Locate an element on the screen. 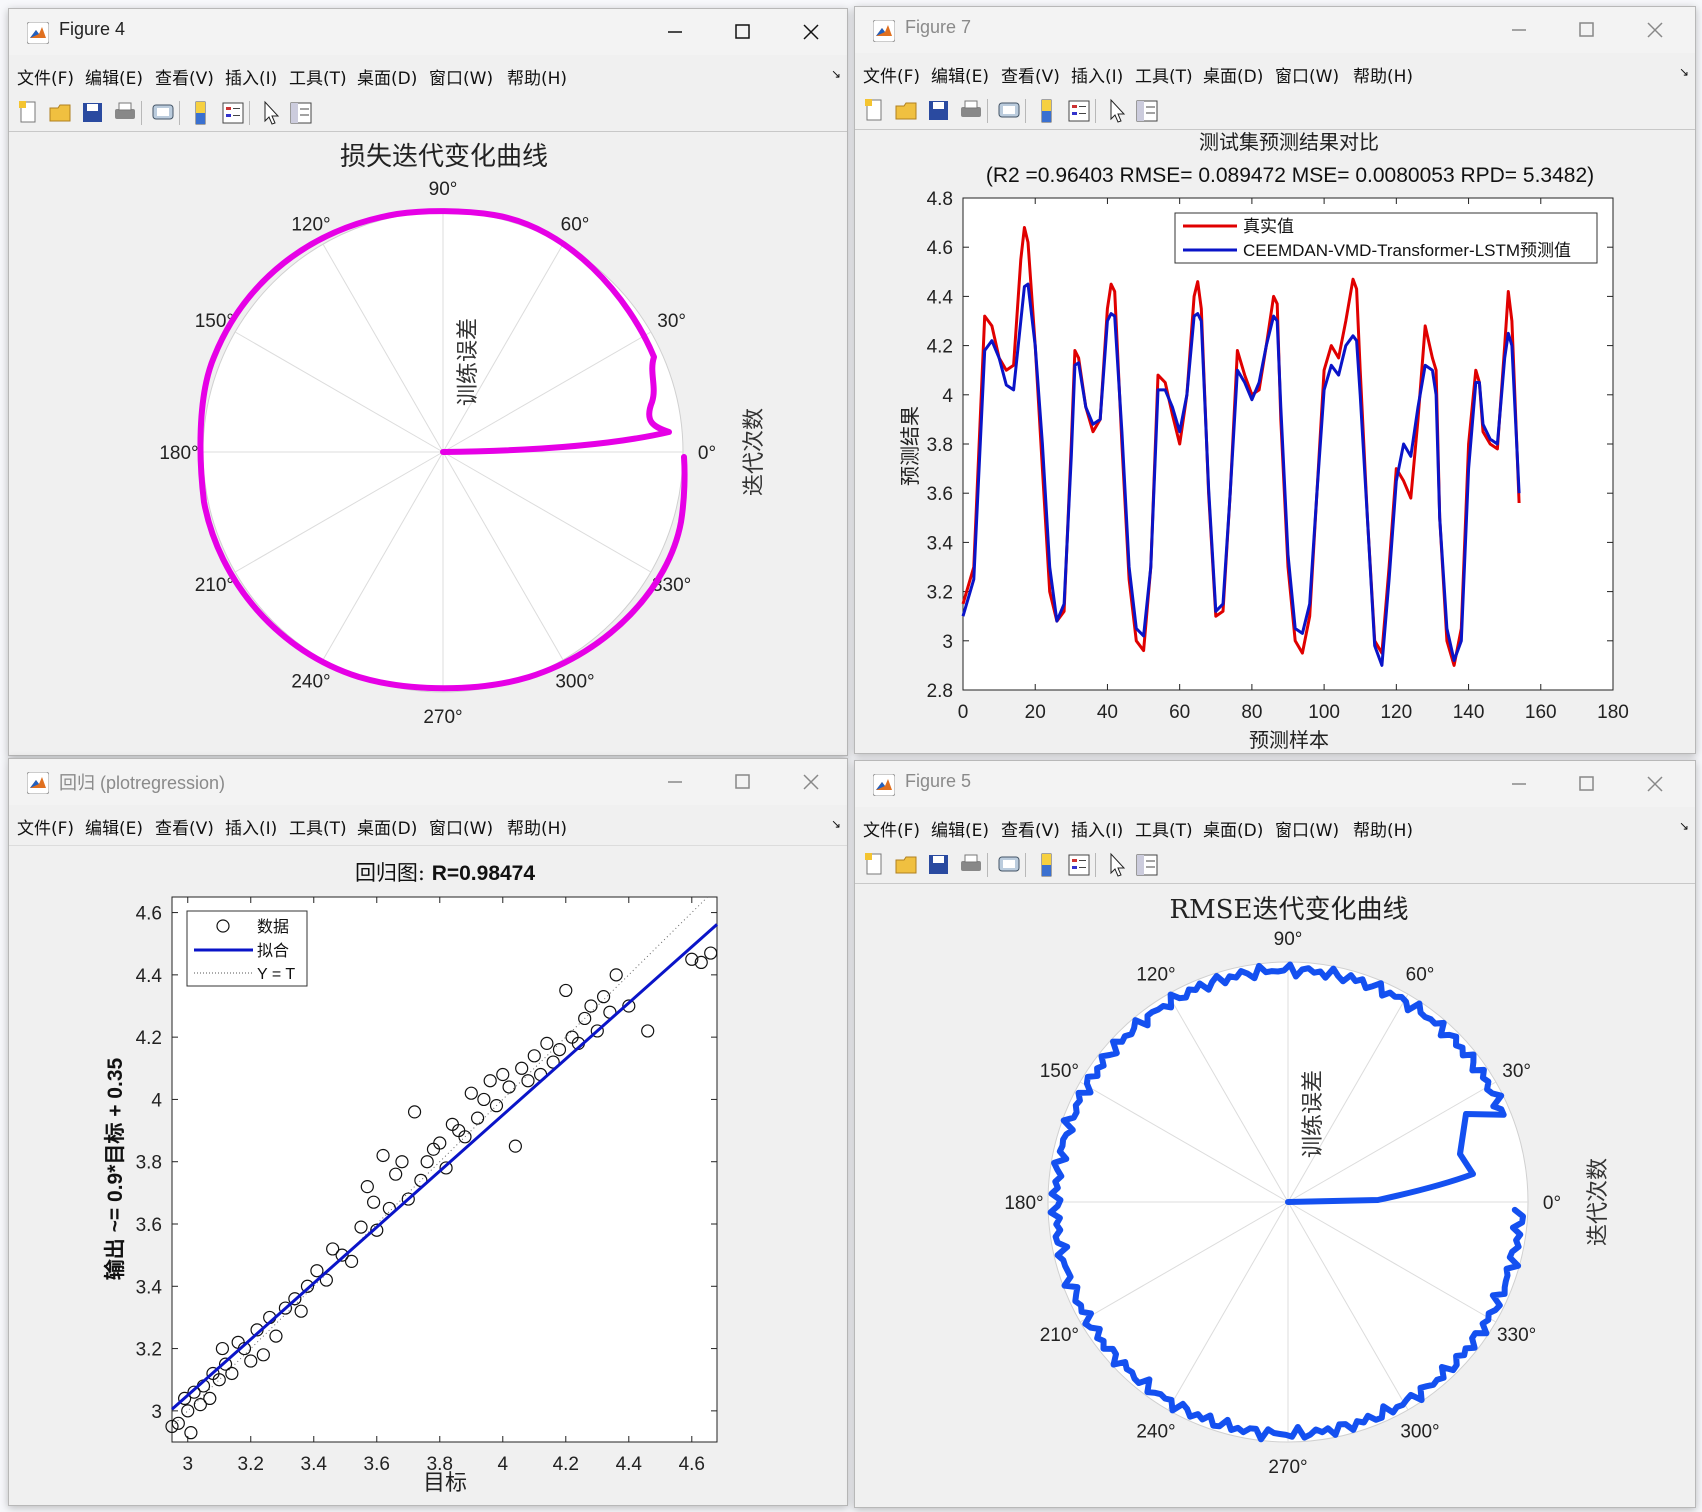  window-title: 回归 (plotregression) is located at coordinates (142, 783).